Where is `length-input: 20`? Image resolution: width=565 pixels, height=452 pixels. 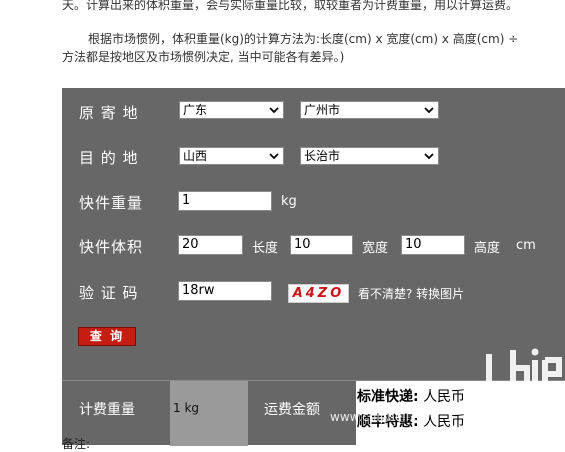
length-input: 20 is located at coordinates (210, 245).